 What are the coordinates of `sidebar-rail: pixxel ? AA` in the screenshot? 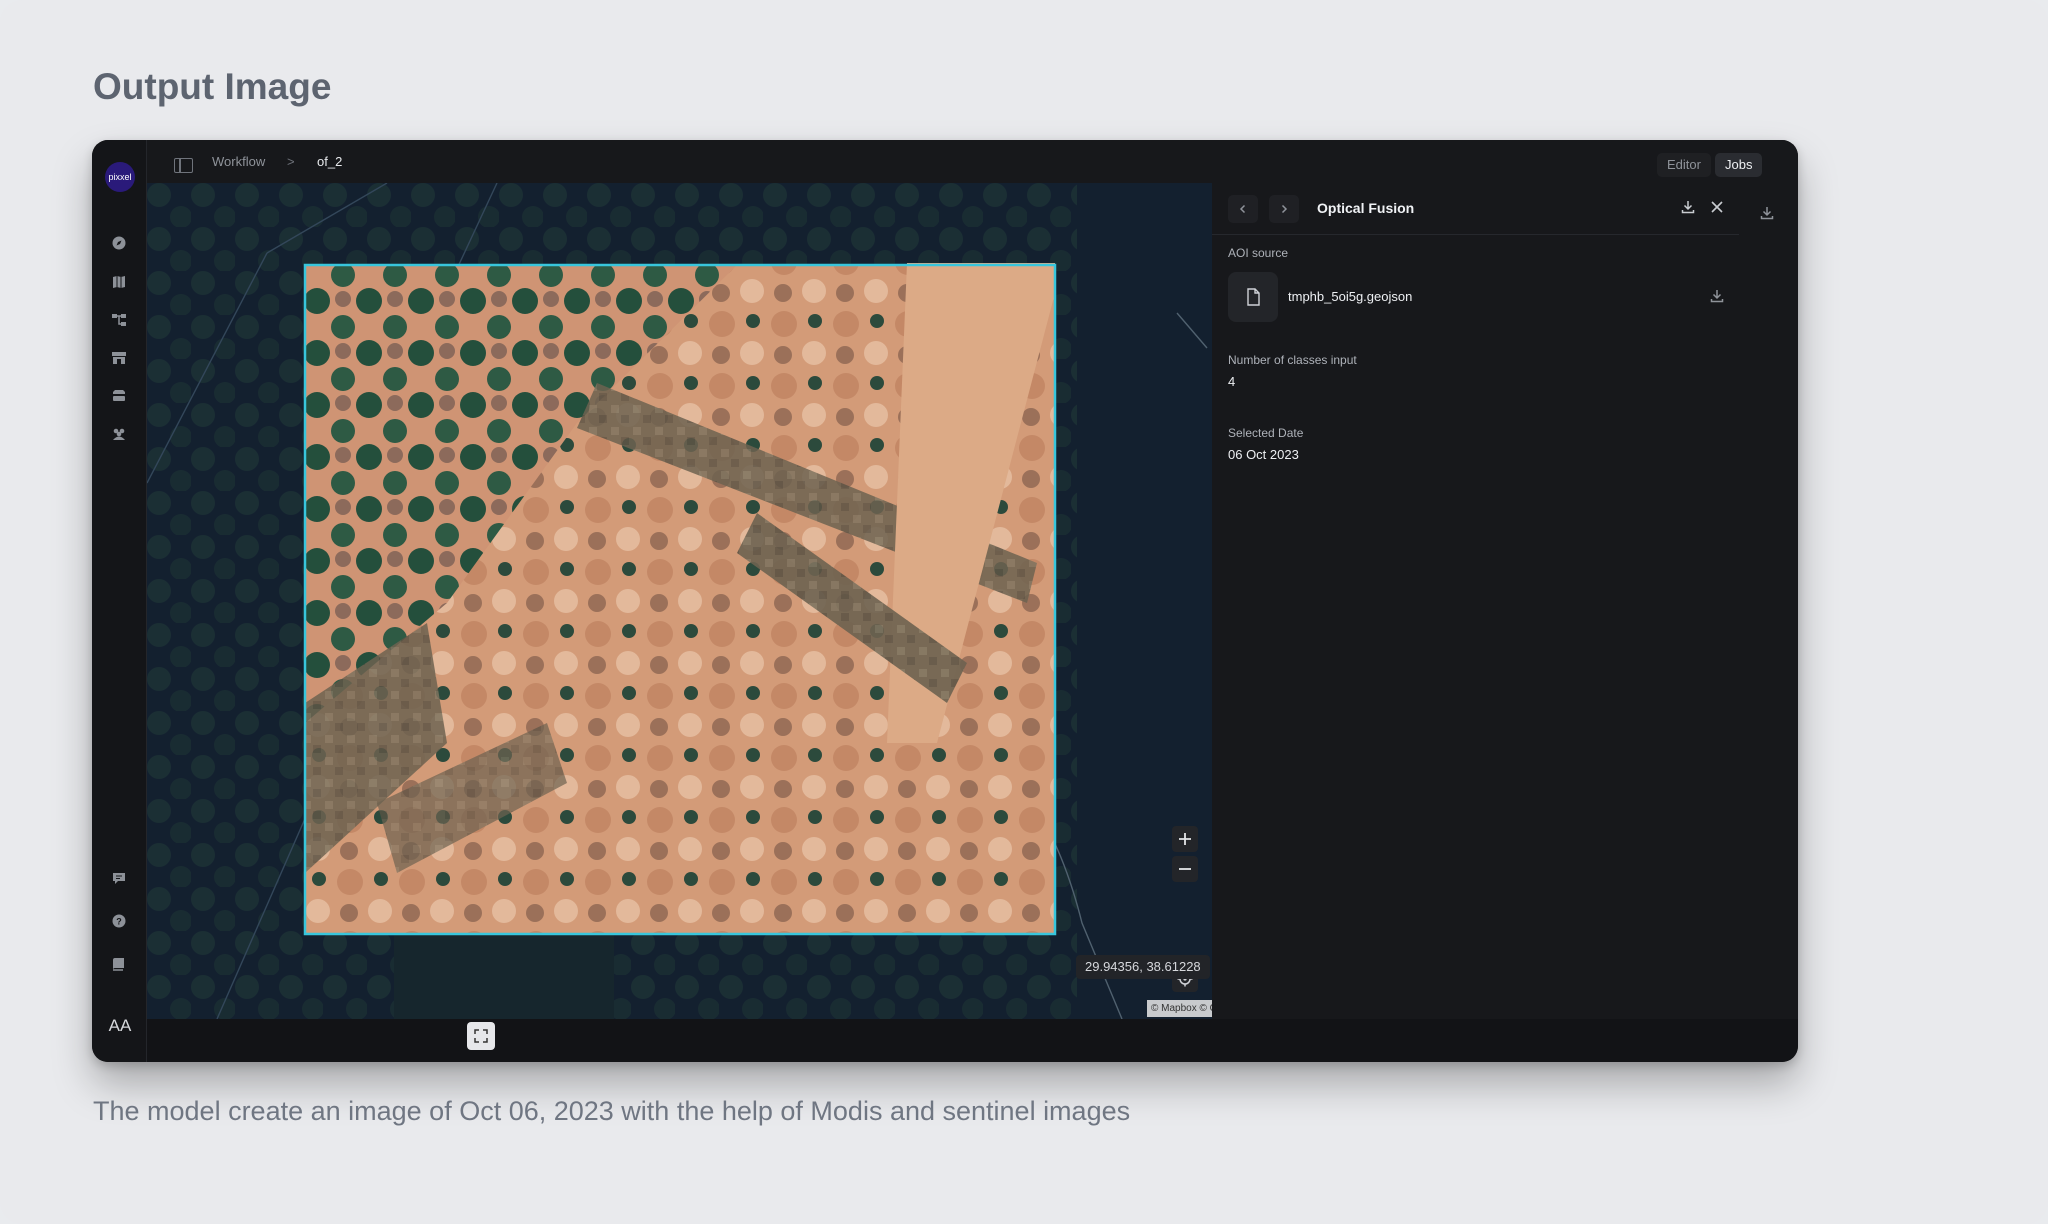 It's located at (119, 601).